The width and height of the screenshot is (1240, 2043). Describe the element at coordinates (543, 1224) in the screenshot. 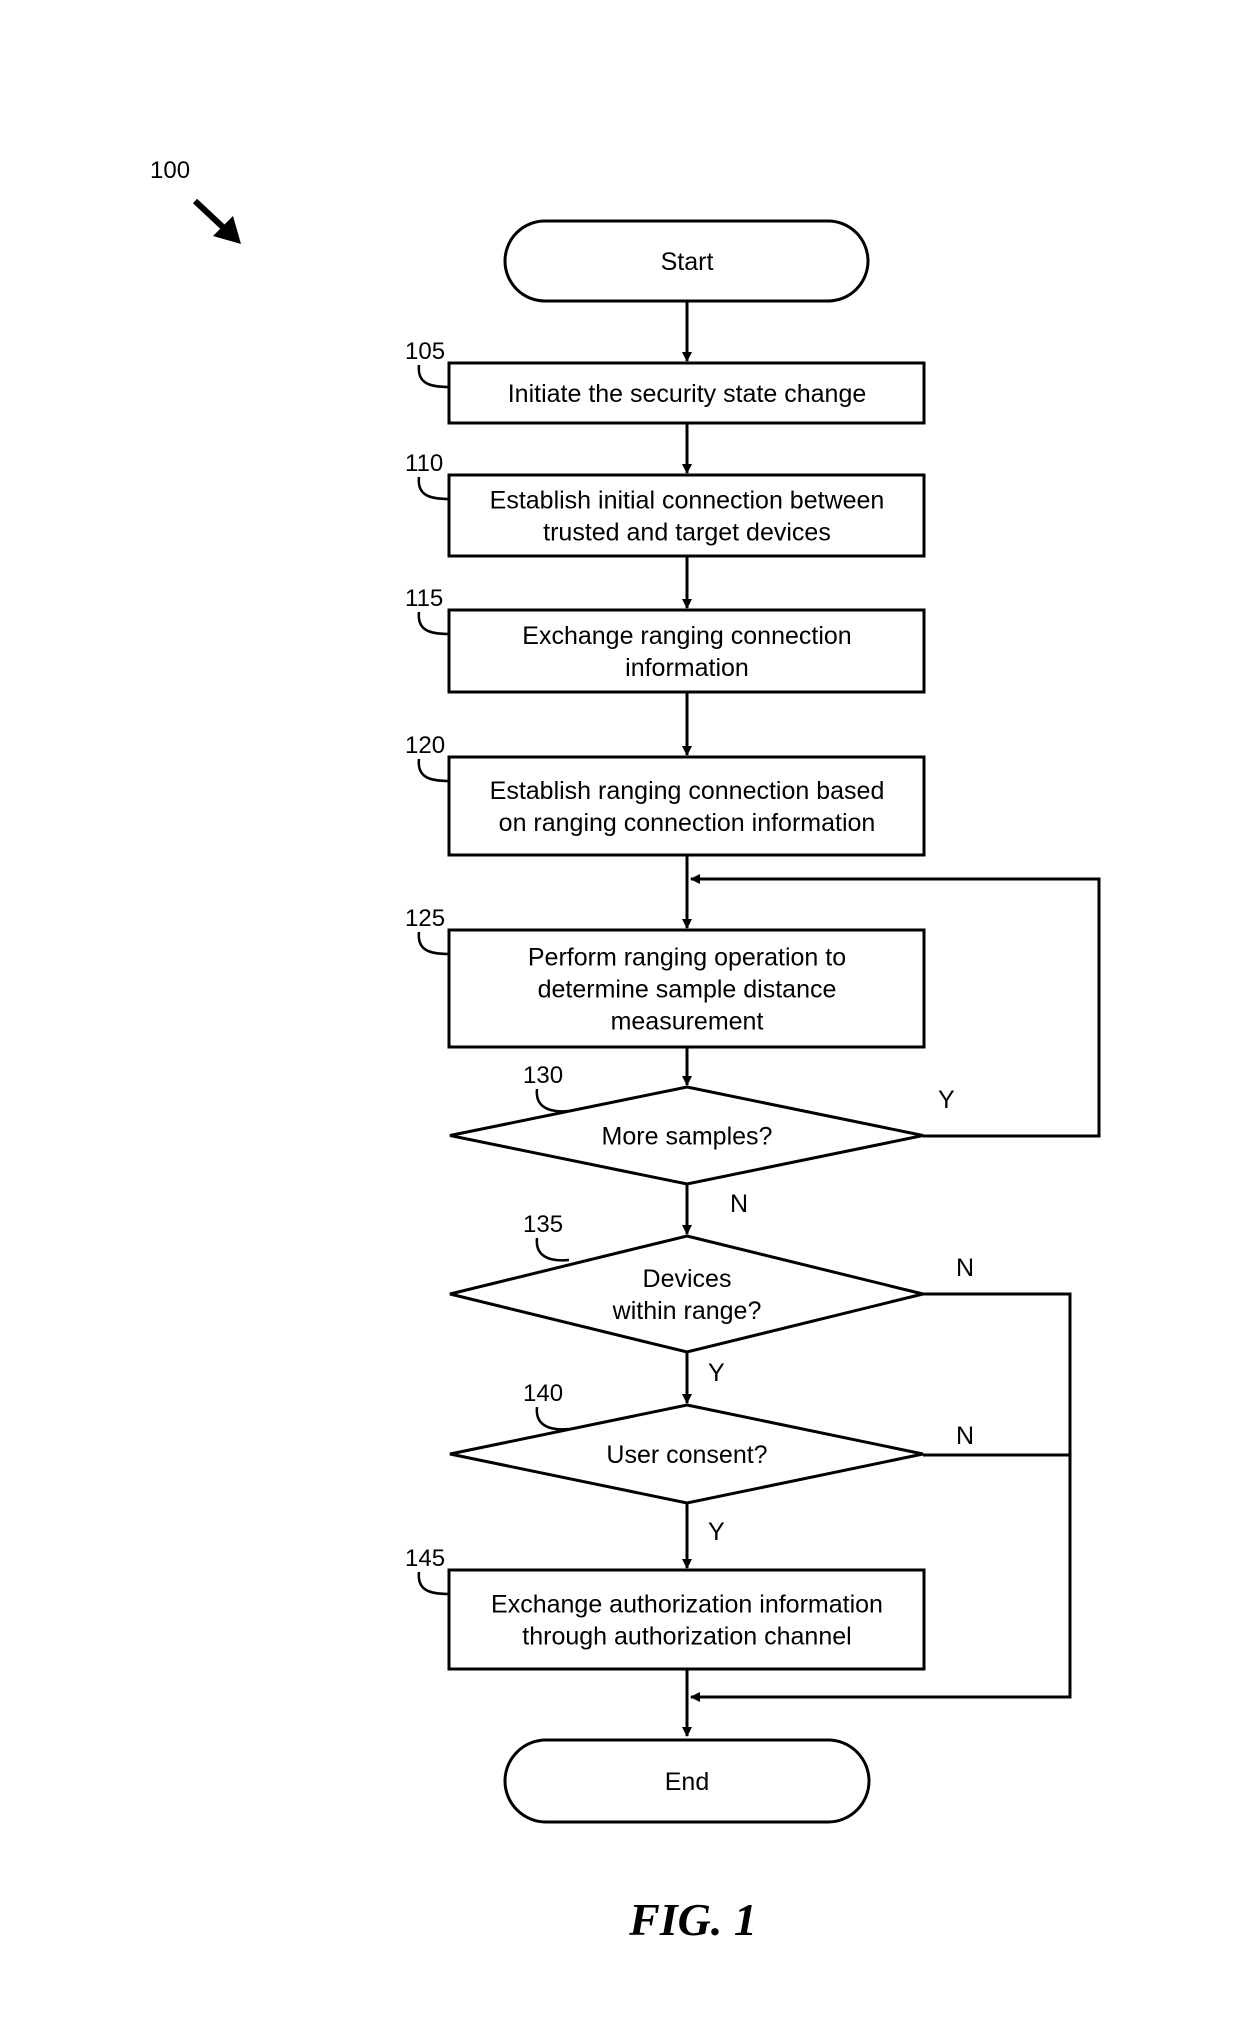

I see `decision-ref-number: 135` at that location.